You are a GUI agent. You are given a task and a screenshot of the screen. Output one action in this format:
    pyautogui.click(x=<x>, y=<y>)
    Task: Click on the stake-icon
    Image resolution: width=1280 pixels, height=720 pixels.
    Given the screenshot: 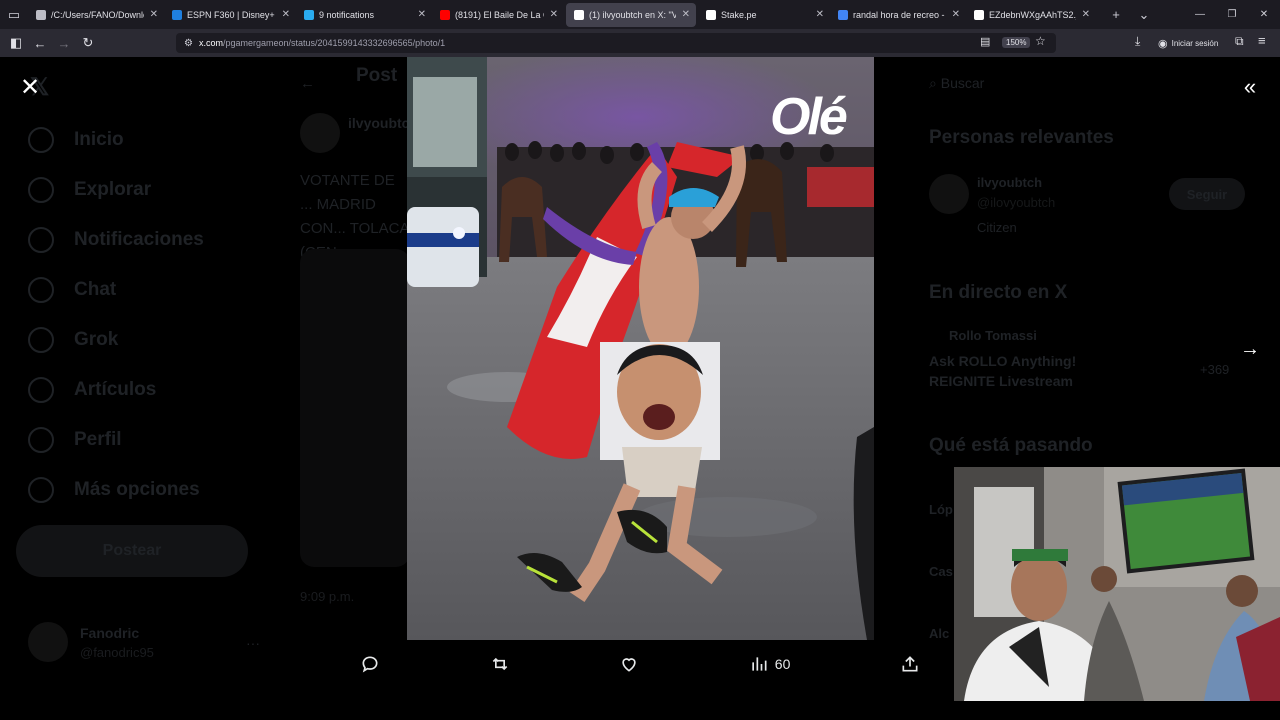 What is the action you would take?
    pyautogui.click(x=711, y=14)
    